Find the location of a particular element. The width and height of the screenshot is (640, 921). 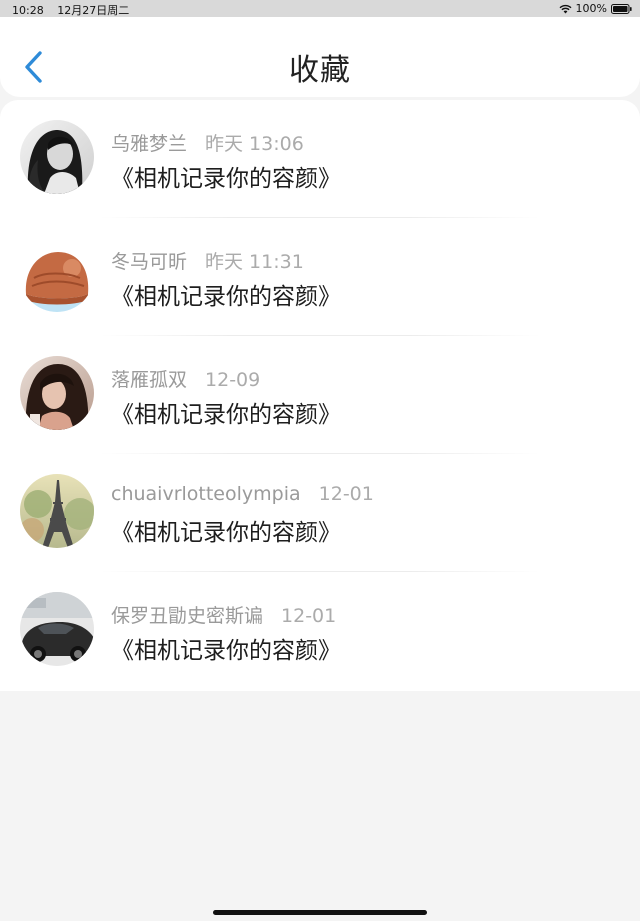

status-left: 10:28 12月27日周二 is located at coordinates (70, 10).